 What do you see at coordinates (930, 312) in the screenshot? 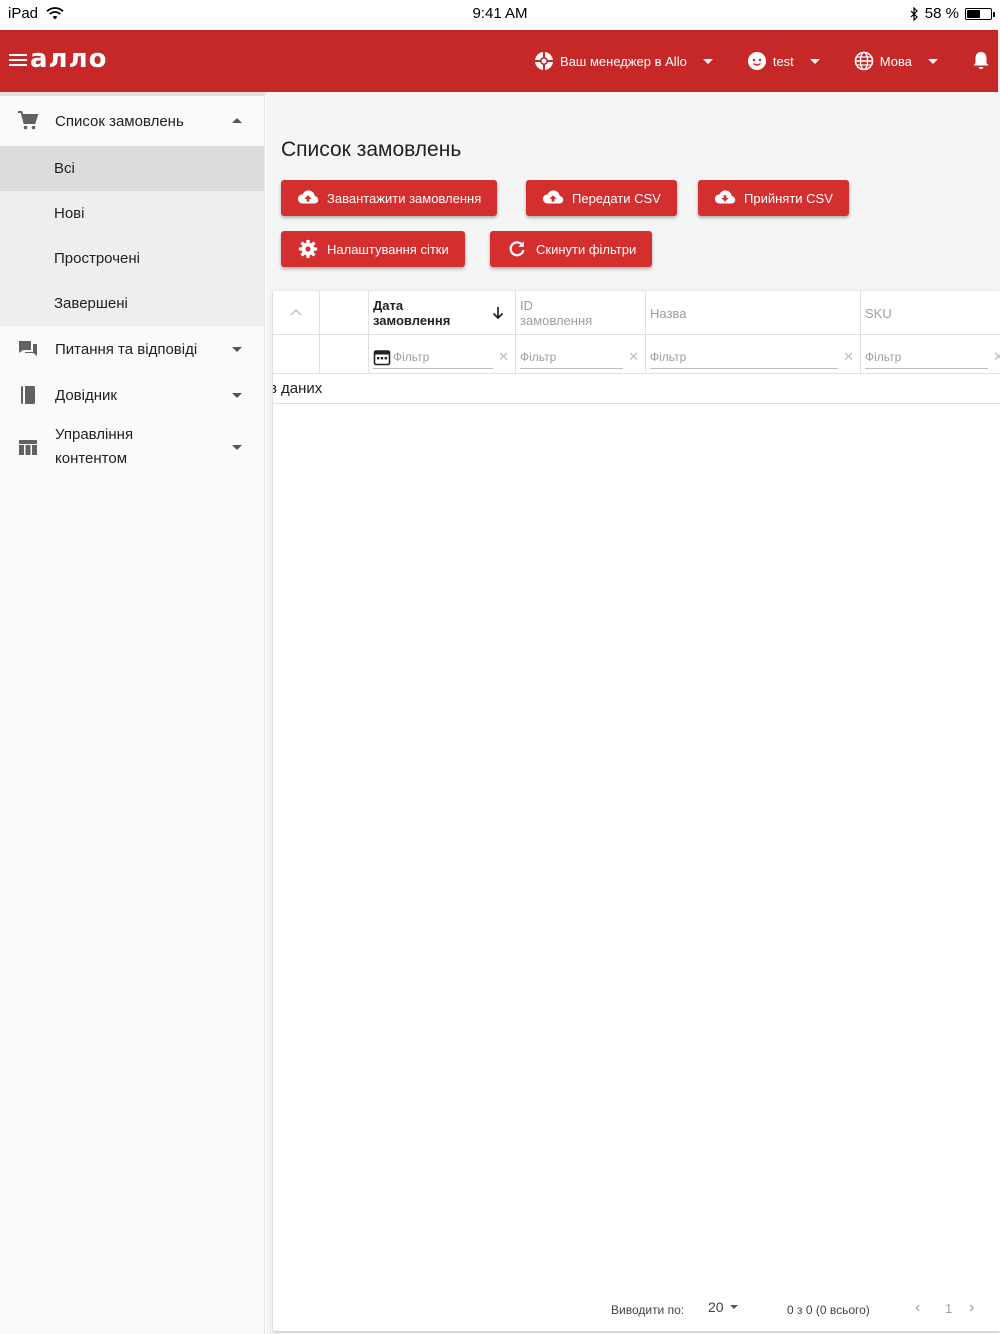
I see `column-header-sku: SKU` at bounding box center [930, 312].